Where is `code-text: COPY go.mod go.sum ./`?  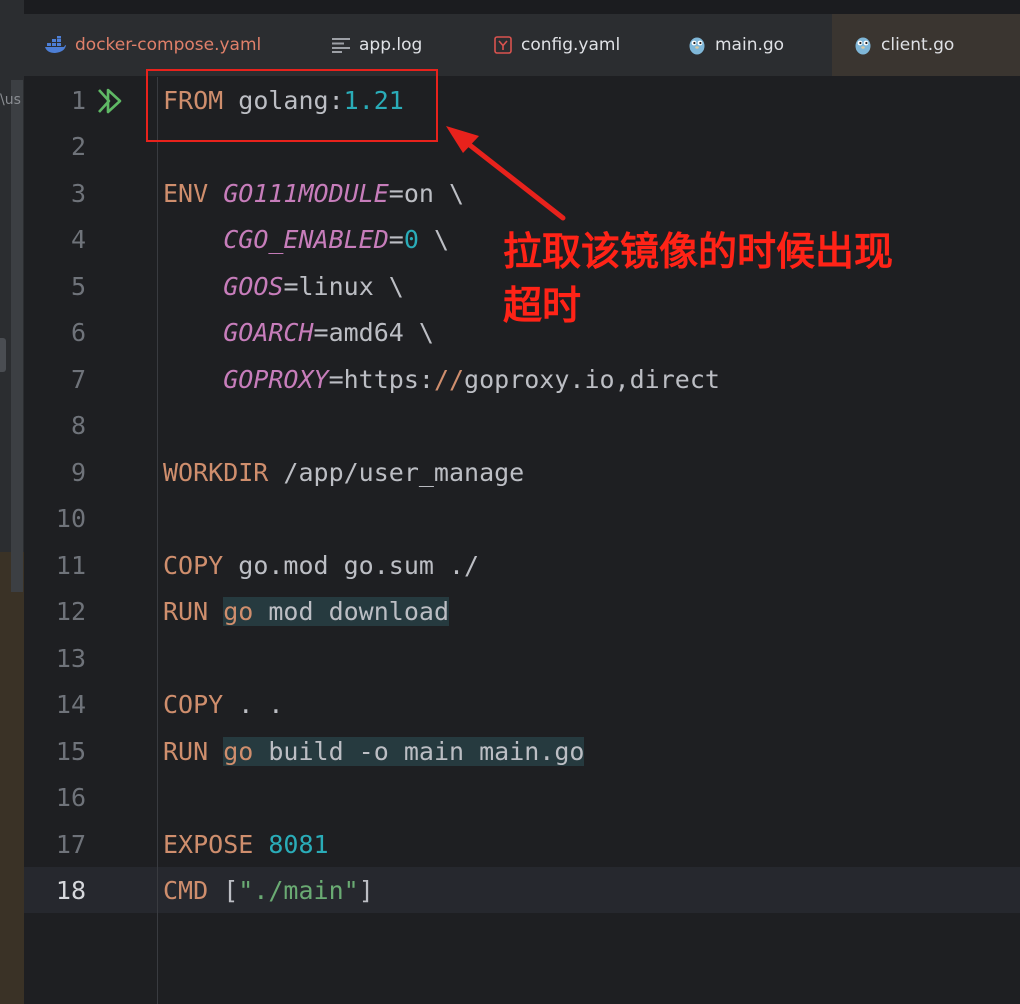 code-text: COPY go.mod go.sum ./ is located at coordinates (321, 565).